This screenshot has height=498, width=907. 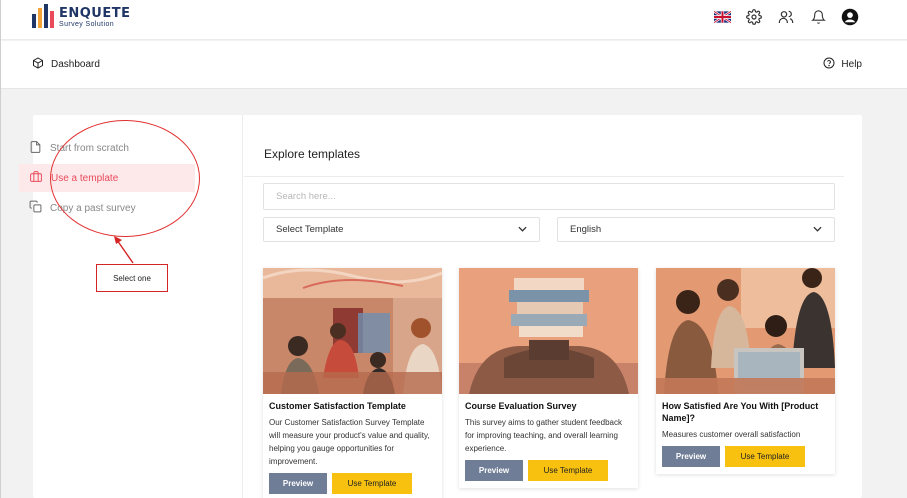 I want to click on bell-icon, so click(x=818, y=17).